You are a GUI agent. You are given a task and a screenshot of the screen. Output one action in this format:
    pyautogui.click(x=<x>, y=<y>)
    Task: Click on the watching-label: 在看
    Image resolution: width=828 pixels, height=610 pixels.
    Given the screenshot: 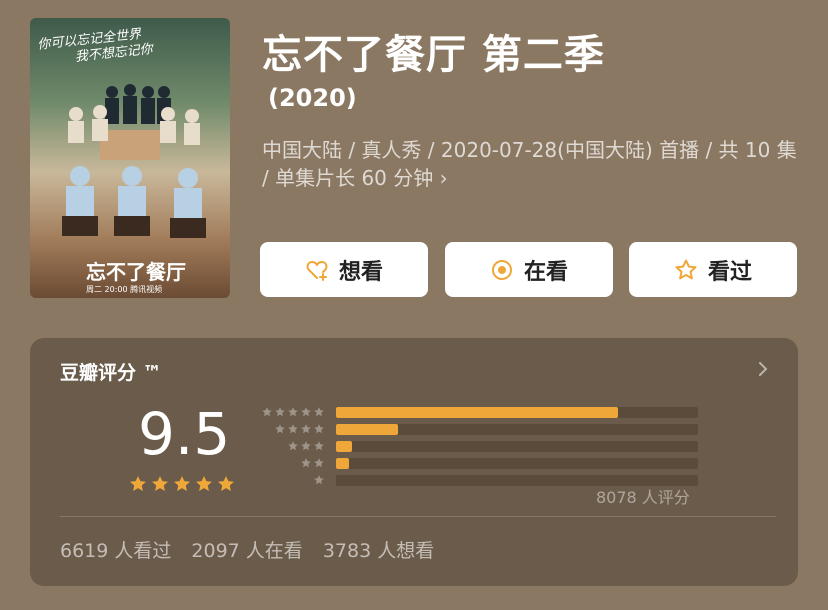 What is the action you would take?
    pyautogui.click(x=545, y=272)
    